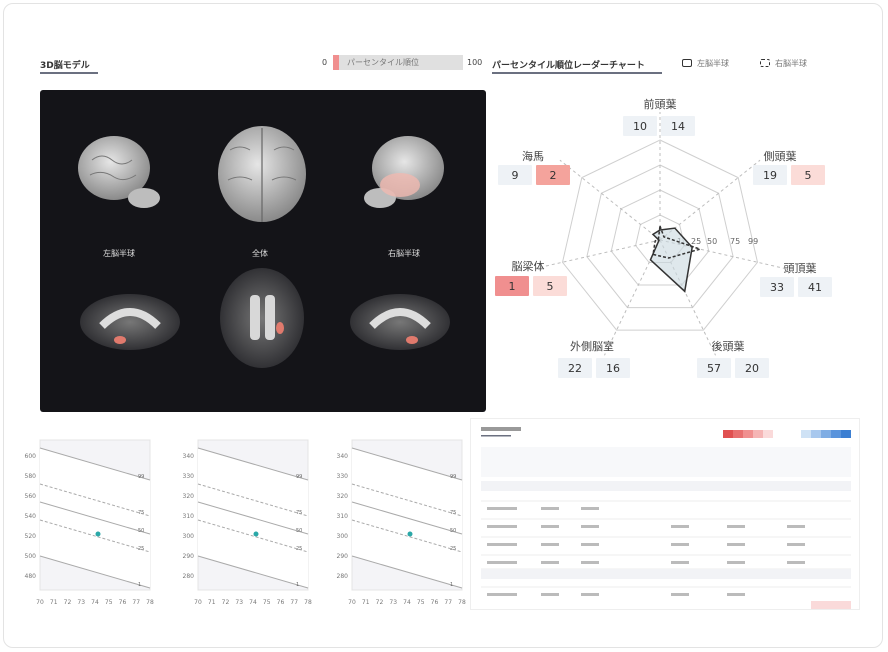 The height and width of the screenshot is (652, 888). What do you see at coordinates (687, 63) in the screenshot?
I see `legend-solid-icon` at bounding box center [687, 63].